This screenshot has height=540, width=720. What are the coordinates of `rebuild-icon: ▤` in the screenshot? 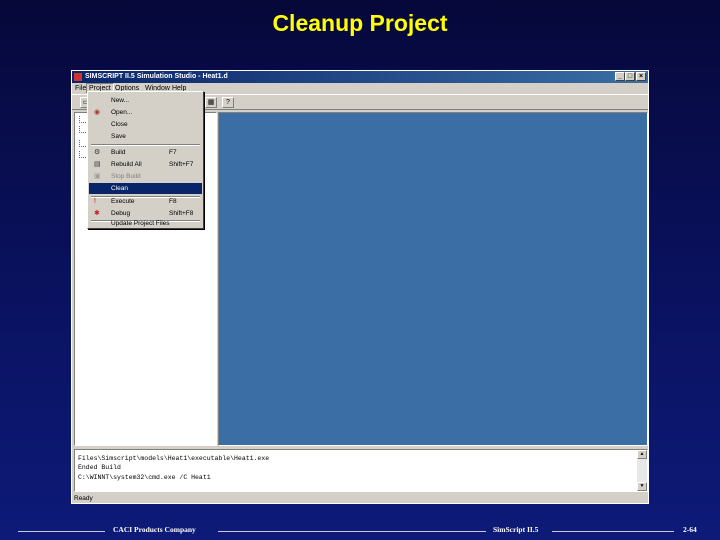 It's located at (97, 164).